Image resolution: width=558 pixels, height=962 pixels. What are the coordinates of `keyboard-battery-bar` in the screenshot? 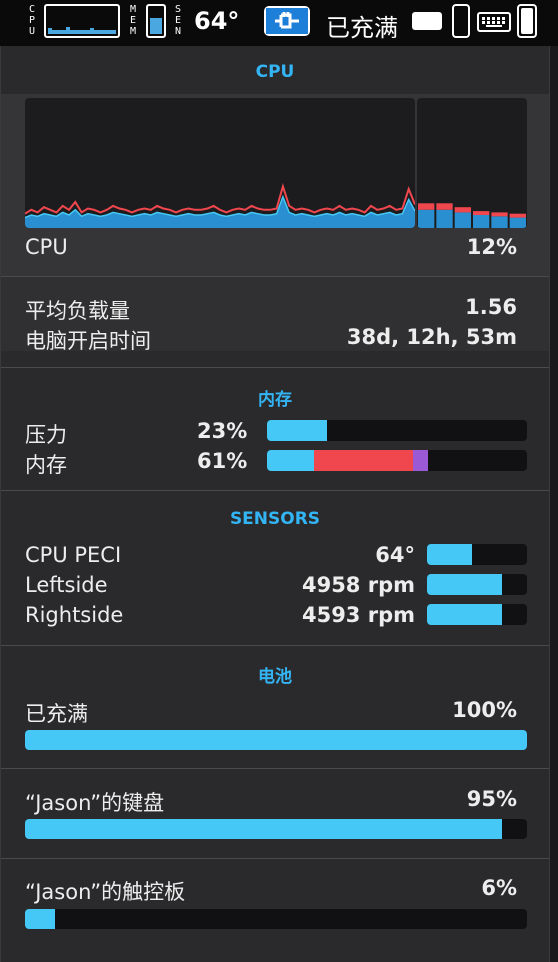 It's located at (276, 829).